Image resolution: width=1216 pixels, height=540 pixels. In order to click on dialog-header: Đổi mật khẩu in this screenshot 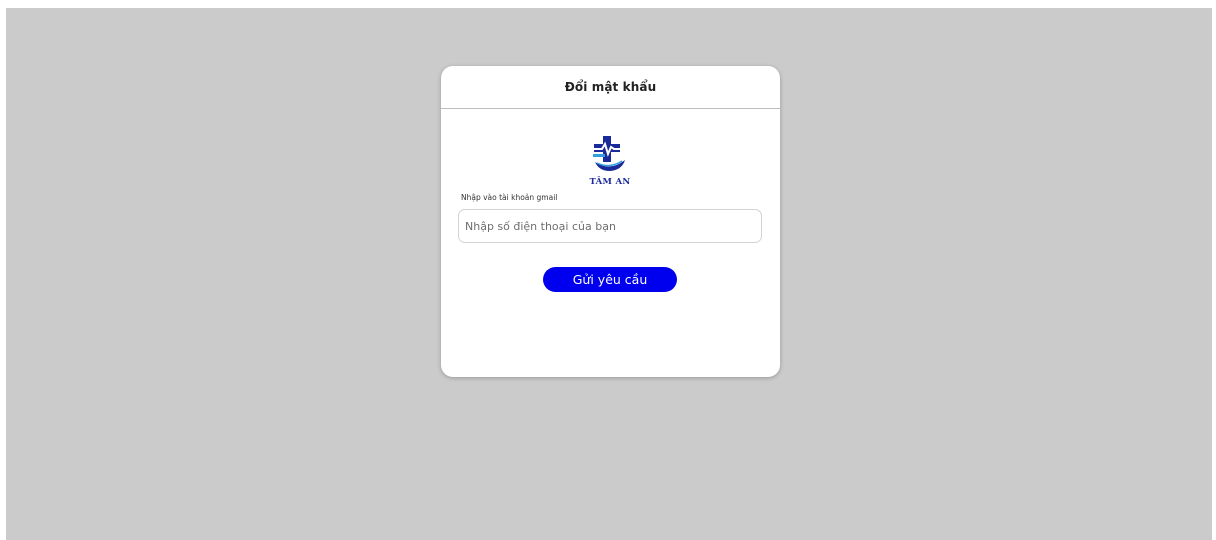, I will do `click(610, 87)`.